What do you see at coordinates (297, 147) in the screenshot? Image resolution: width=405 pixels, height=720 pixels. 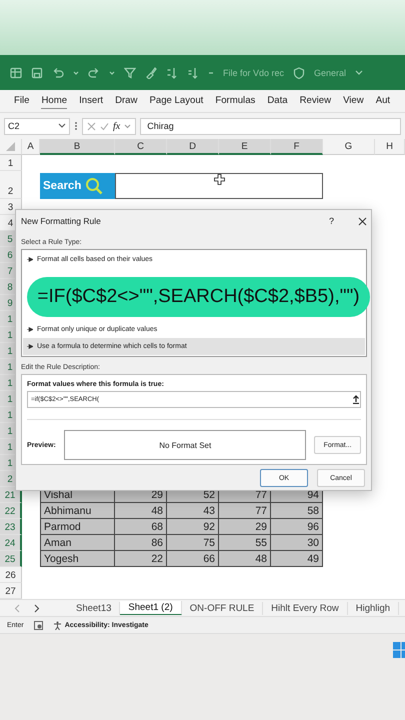 I see `column-header: F` at bounding box center [297, 147].